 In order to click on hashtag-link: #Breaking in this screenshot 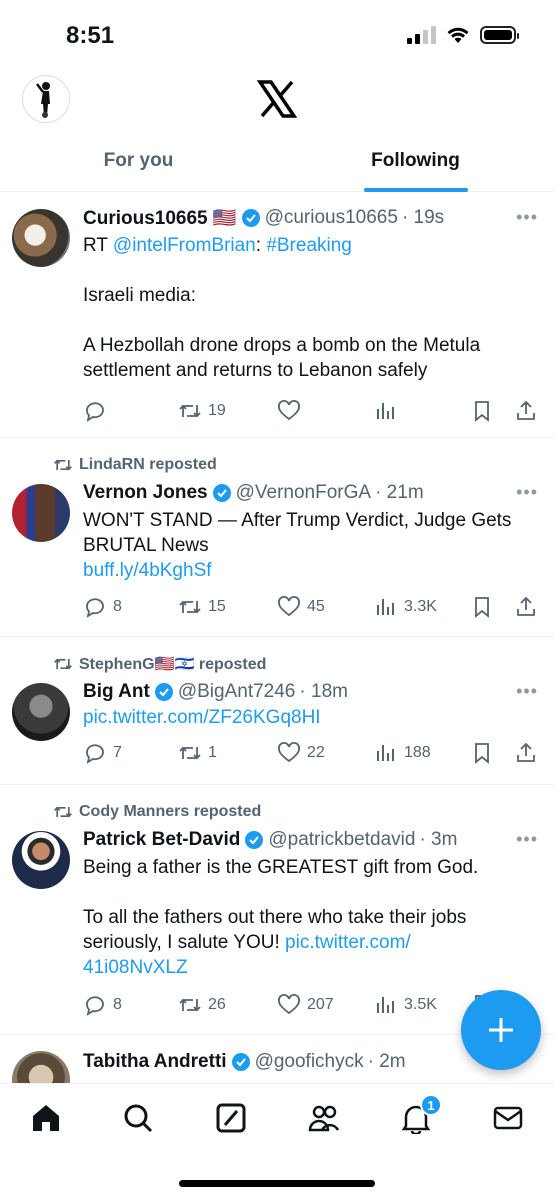, I will do `click(309, 245)`.